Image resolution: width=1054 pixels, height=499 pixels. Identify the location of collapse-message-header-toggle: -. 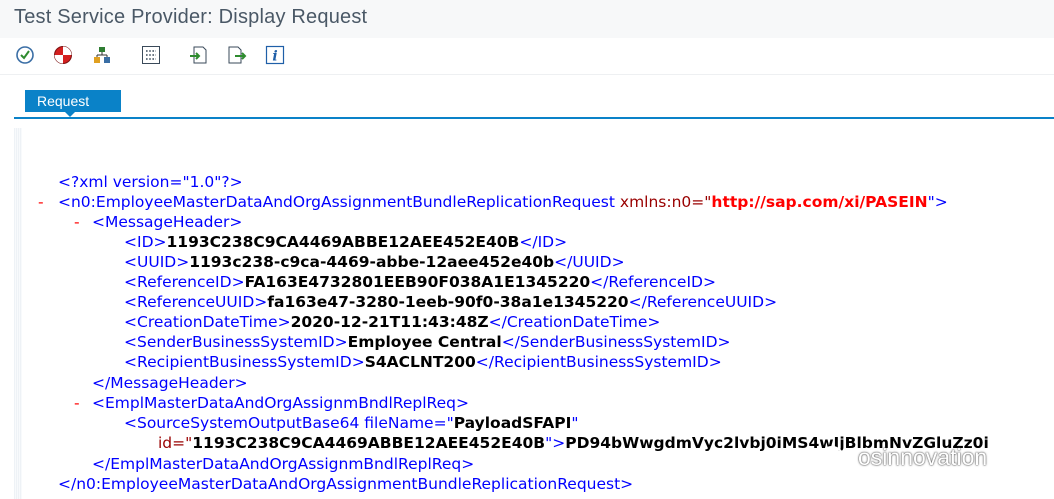
(79, 222).